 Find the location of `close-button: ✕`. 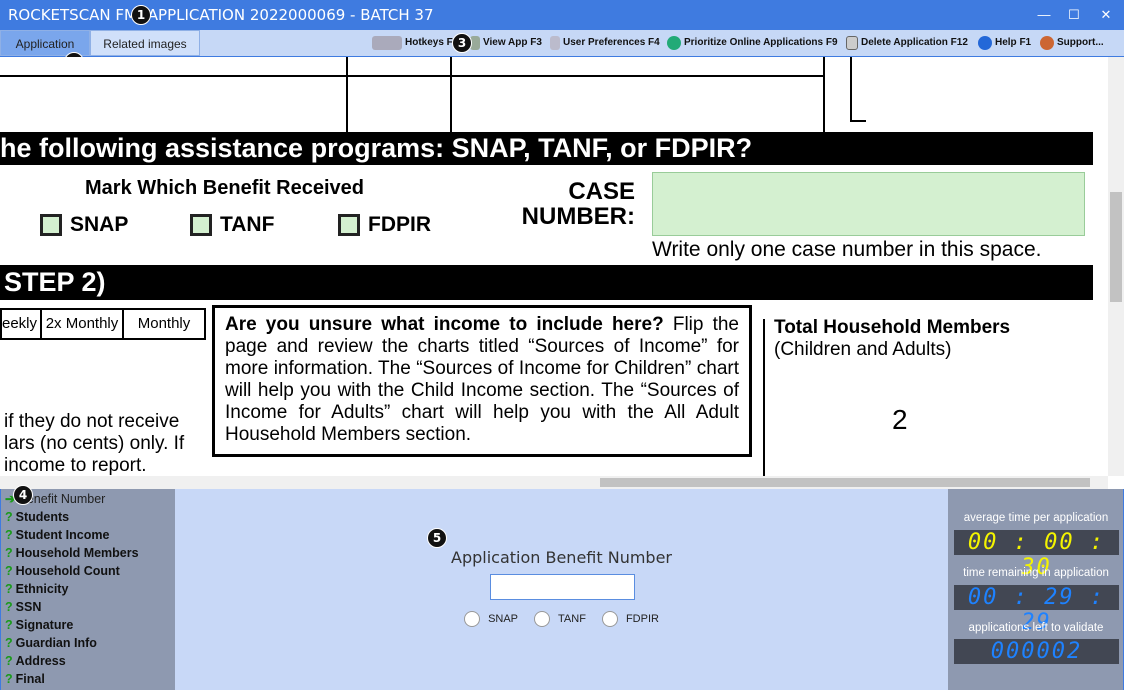

close-button: ✕ is located at coordinates (1106, 15).